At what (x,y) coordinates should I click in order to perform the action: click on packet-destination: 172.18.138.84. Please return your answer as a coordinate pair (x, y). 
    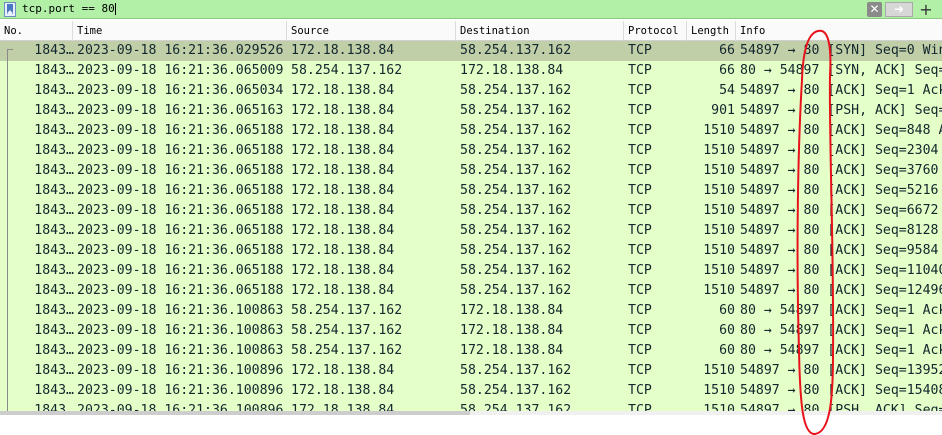
    Looking at the image, I should click on (512, 70).